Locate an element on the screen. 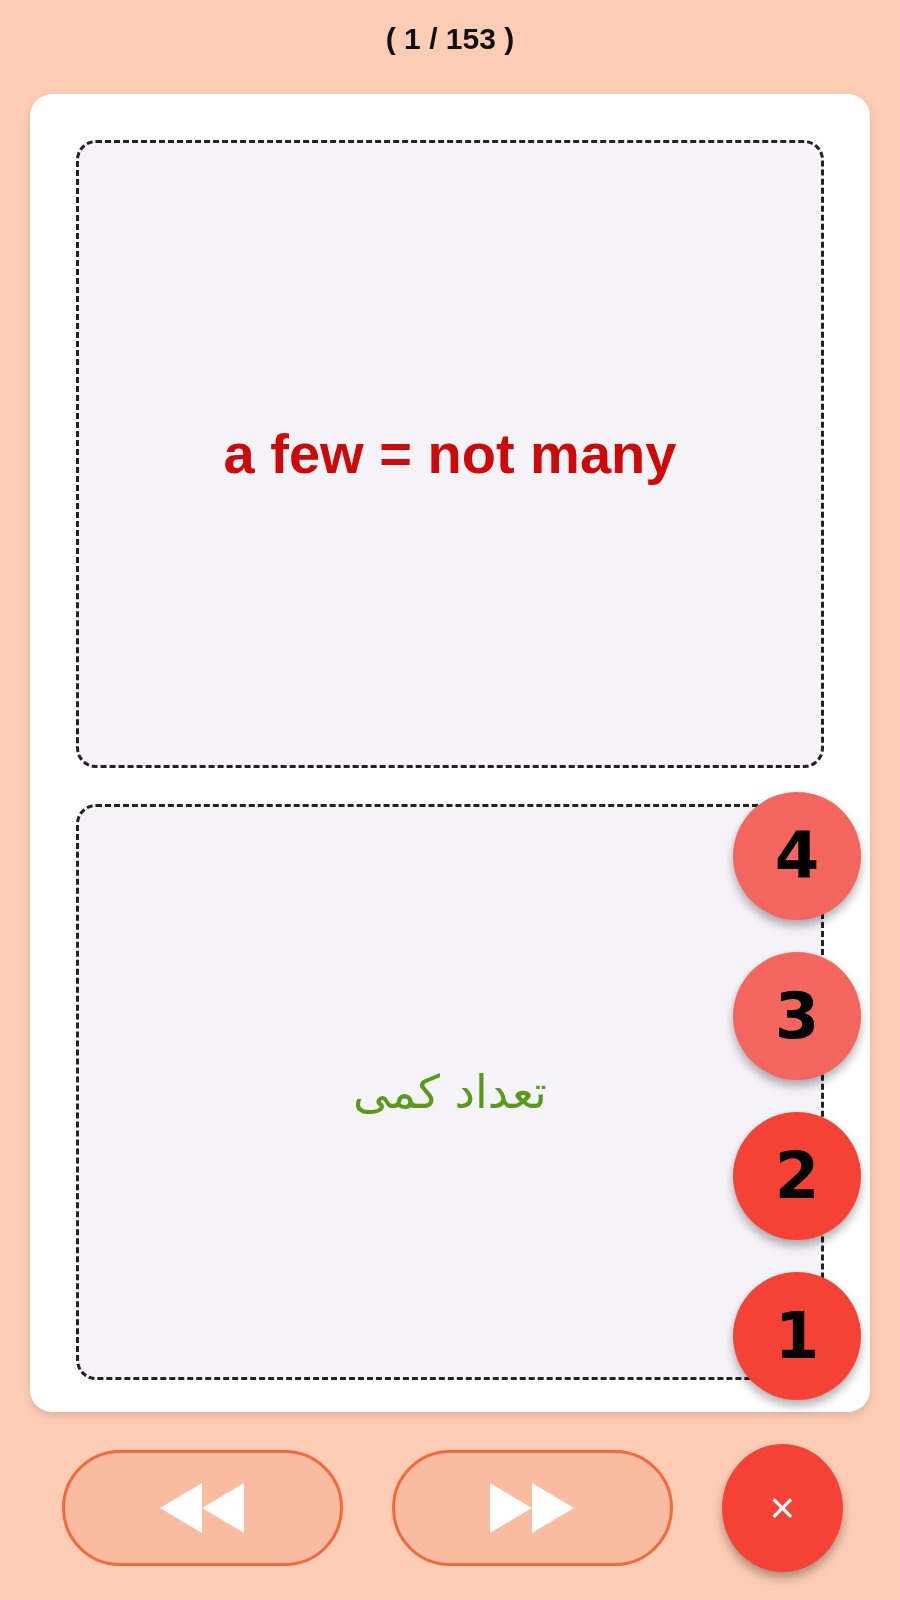 The width and height of the screenshot is (900, 1600). close-button: × is located at coordinates (782, 1508).